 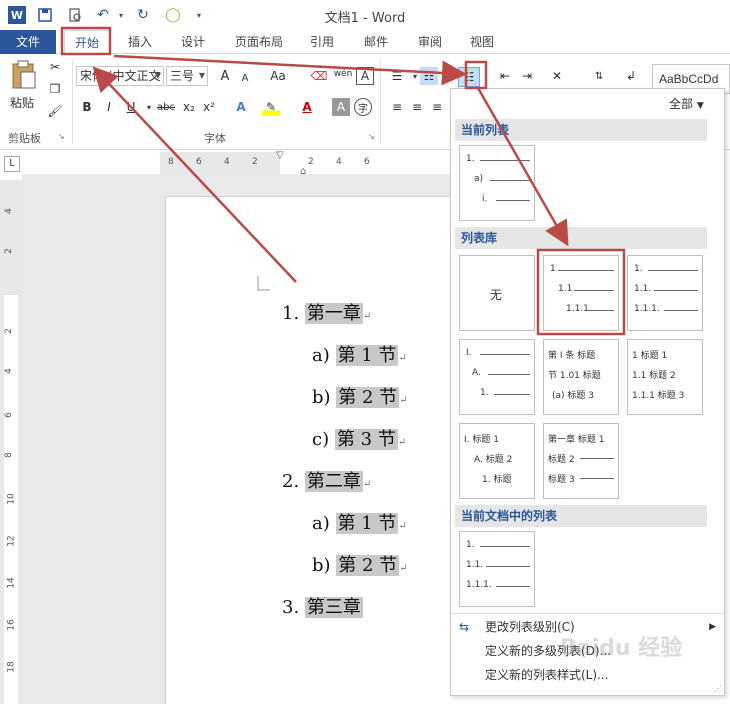 I want to click on library-tile-none: 无, so click(x=497, y=293).